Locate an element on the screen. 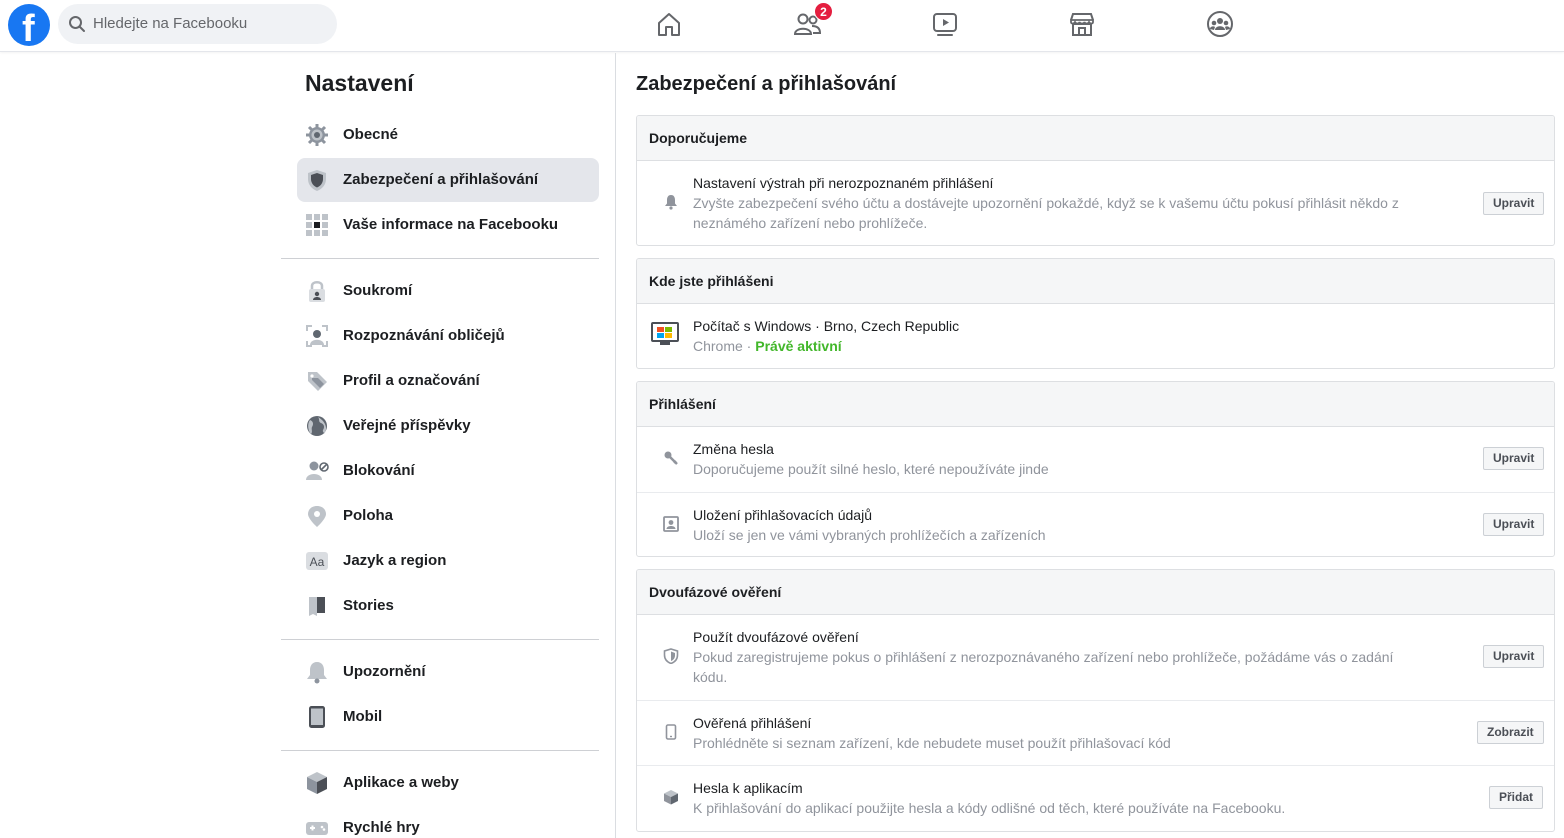 This screenshot has width=1564, height=838. face-icon is located at coordinates (317, 336).